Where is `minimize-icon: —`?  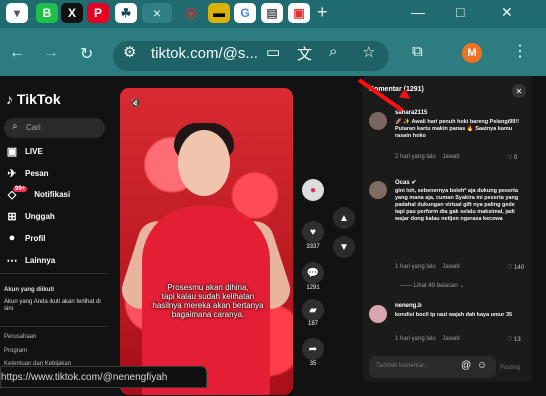
minimize-icon: — is located at coordinates (418, 12).